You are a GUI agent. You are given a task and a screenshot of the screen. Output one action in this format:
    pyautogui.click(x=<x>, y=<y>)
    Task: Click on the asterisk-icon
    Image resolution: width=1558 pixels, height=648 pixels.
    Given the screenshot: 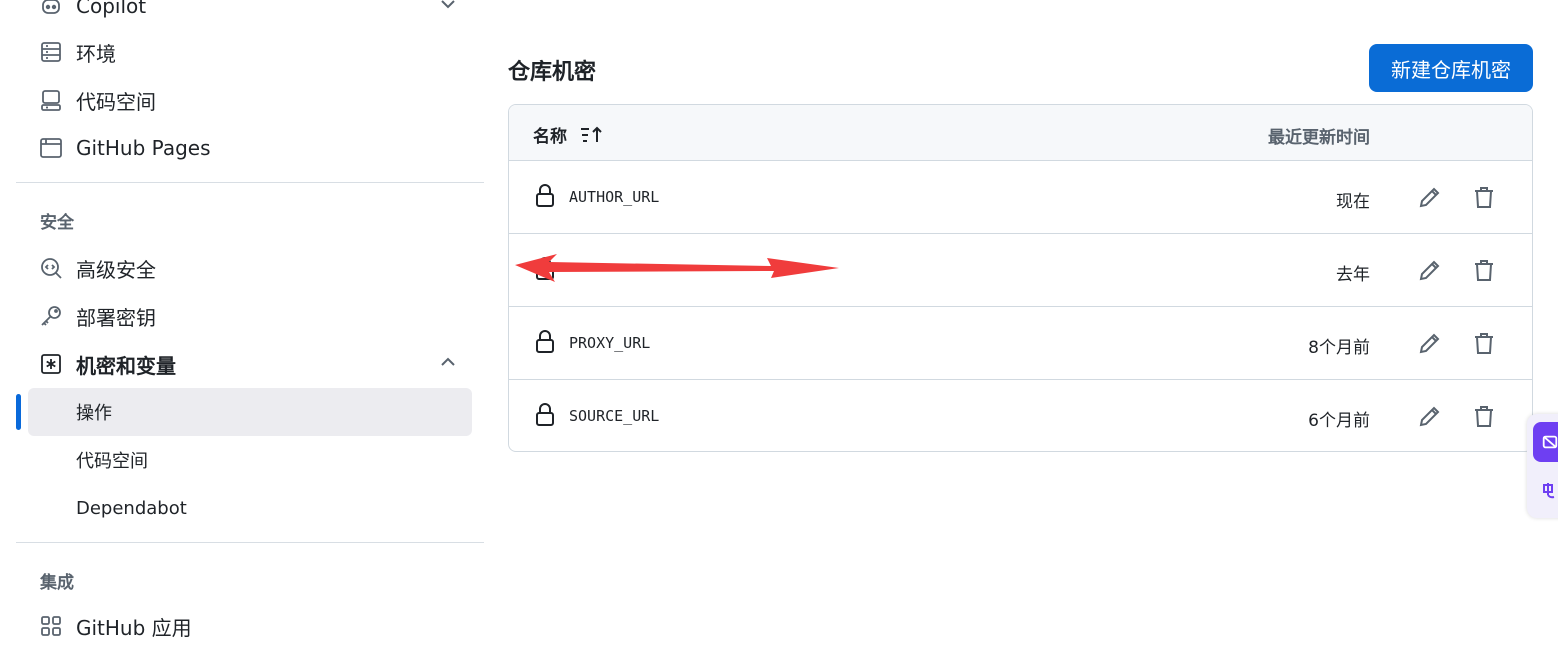 What is the action you would take?
    pyautogui.click(x=51, y=364)
    